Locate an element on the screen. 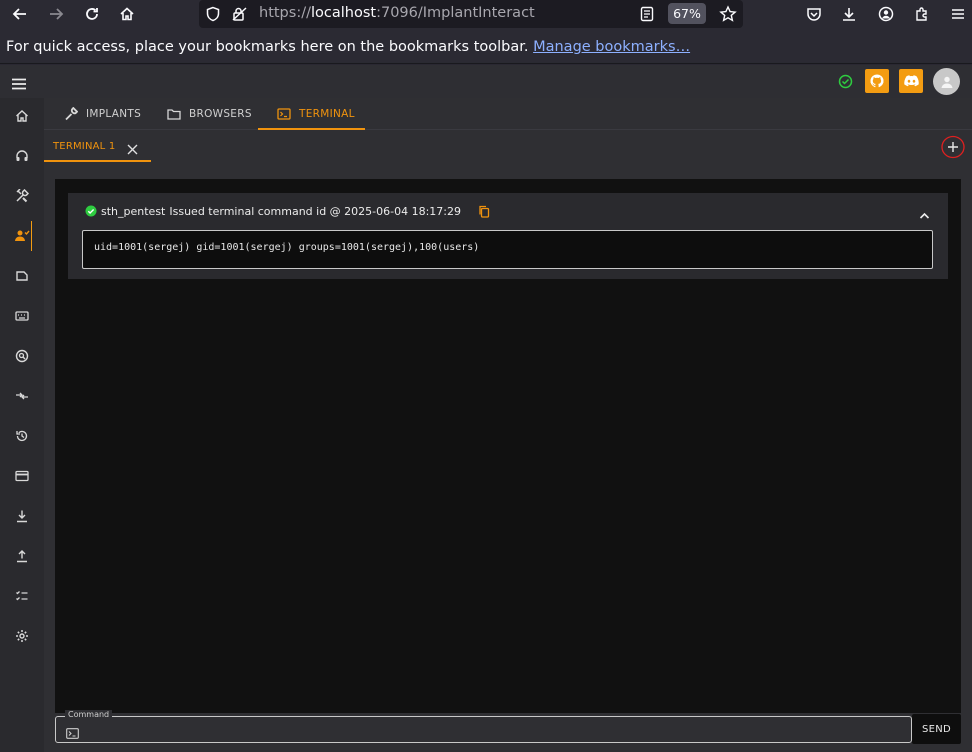  hamburger-menu-icon is located at coordinates (19, 84).